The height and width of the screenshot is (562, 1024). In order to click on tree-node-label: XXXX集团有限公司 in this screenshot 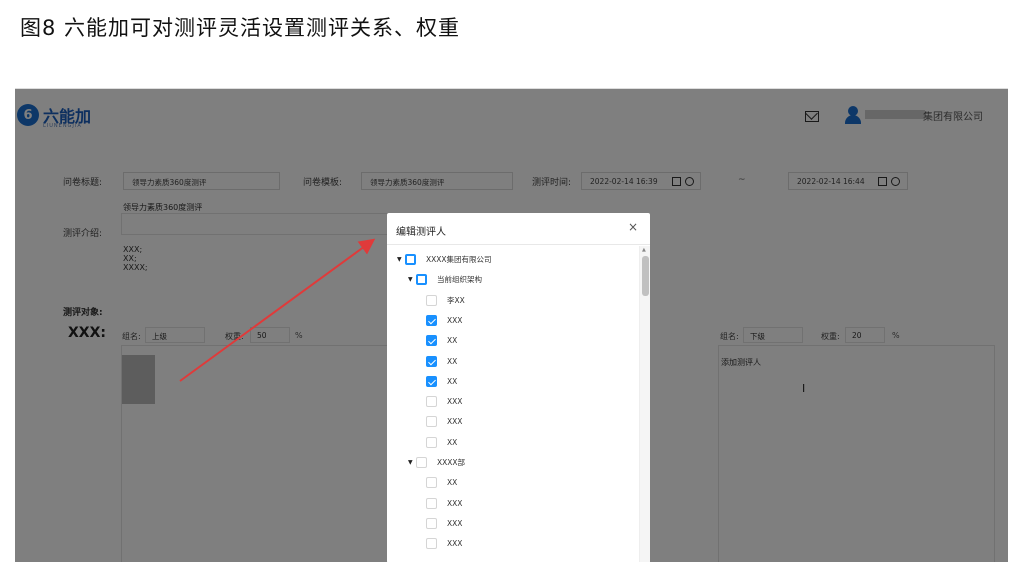, I will do `click(459, 259)`.